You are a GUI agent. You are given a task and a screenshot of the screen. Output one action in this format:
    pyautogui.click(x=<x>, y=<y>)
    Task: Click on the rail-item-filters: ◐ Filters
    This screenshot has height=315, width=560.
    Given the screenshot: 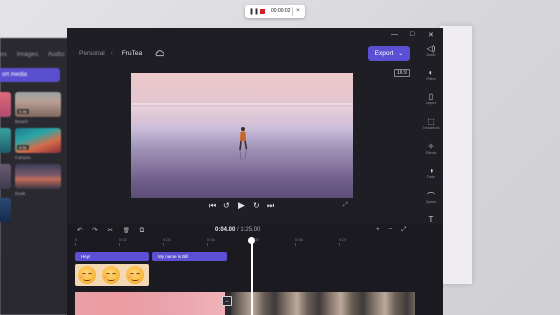 What is the action you would take?
    pyautogui.click(x=431, y=74)
    